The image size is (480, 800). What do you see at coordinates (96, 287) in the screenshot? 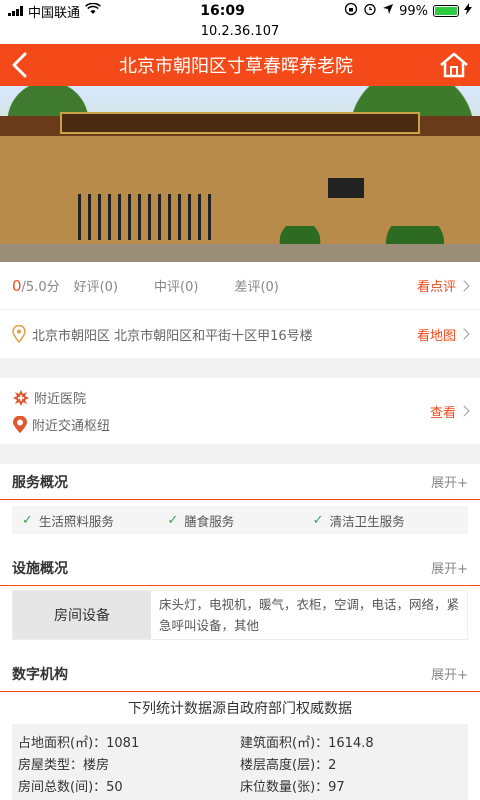
I see `good-reviews-count: 好评(0)` at bounding box center [96, 287].